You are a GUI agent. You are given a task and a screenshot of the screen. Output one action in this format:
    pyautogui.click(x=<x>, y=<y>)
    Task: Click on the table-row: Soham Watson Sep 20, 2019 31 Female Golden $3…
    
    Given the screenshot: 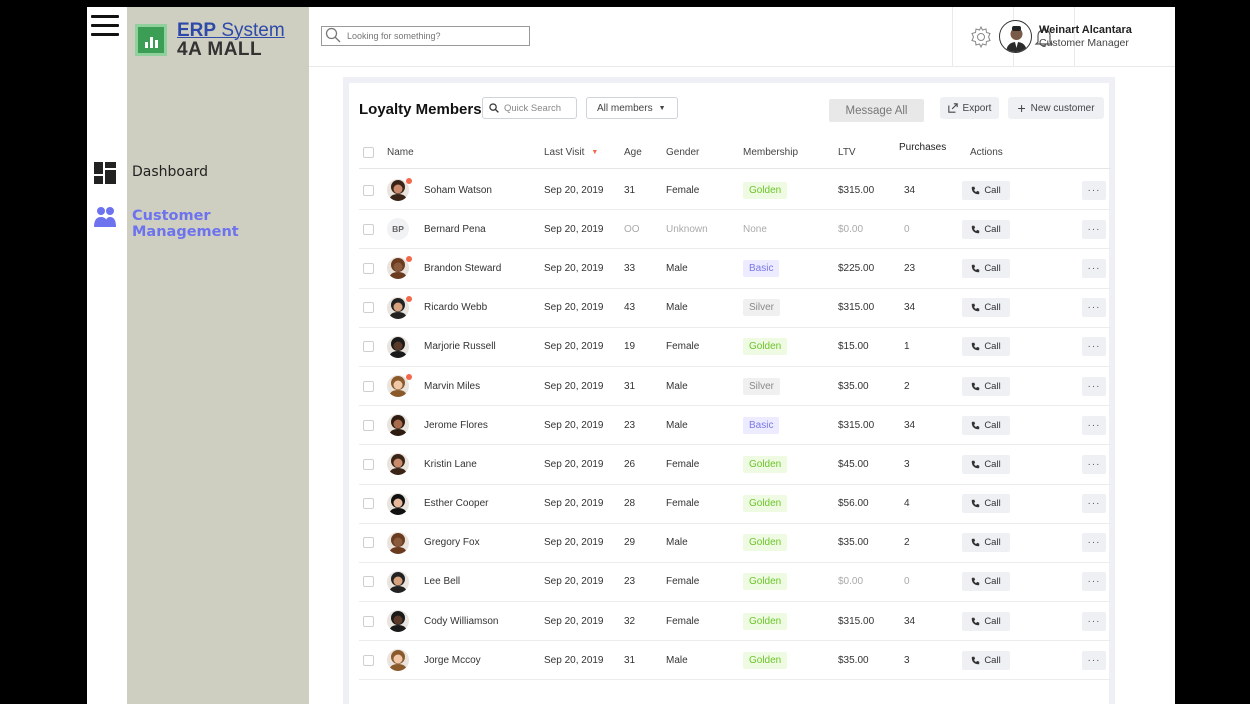 What is the action you would take?
    pyautogui.click(x=735, y=191)
    